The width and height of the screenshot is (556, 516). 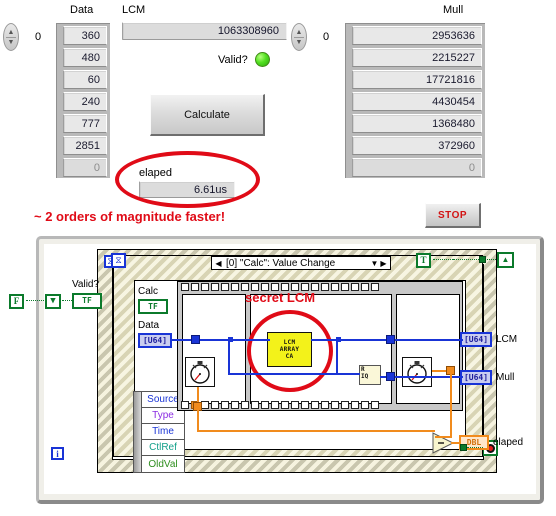 I want to click on wire-tunnel-to-subvi-row, so click(x=215, y=340).